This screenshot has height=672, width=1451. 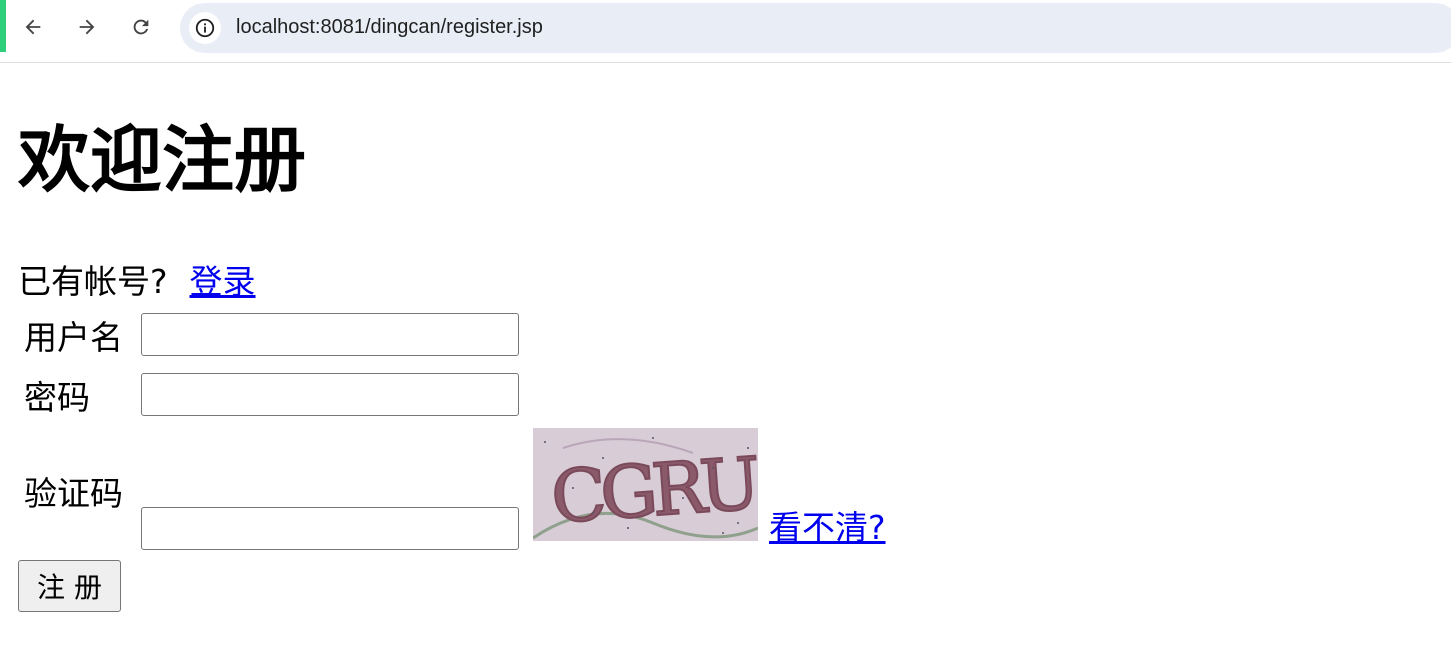 I want to click on forward-button, so click(x=87, y=27).